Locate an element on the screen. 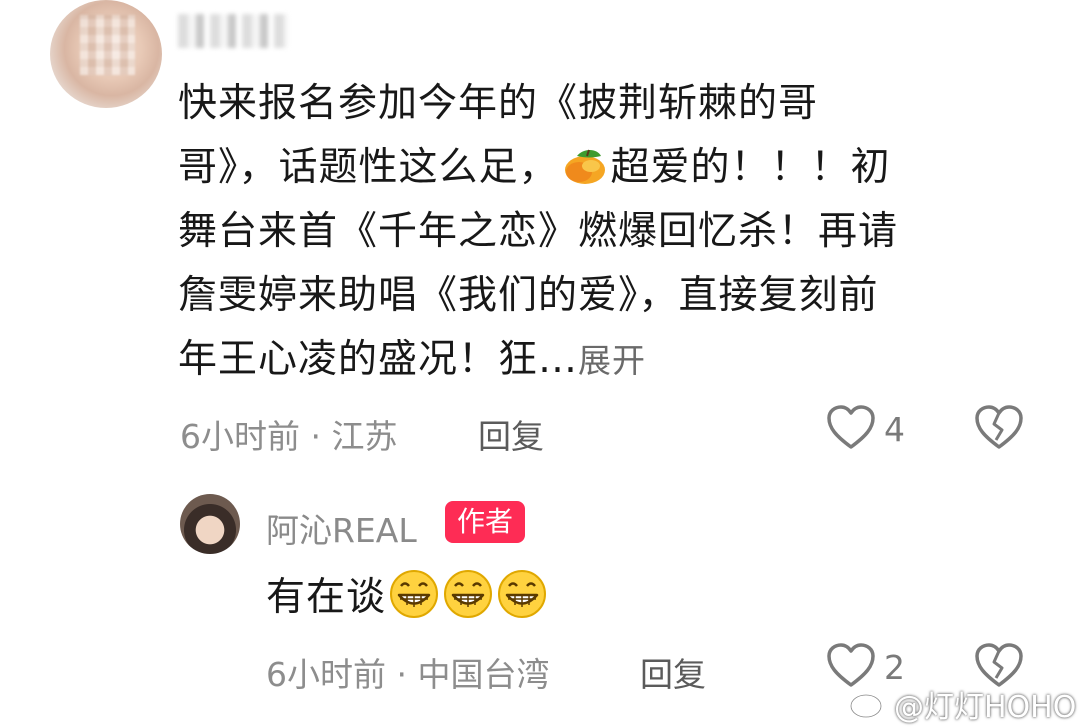  dislike-button is located at coordinates (999, 428).